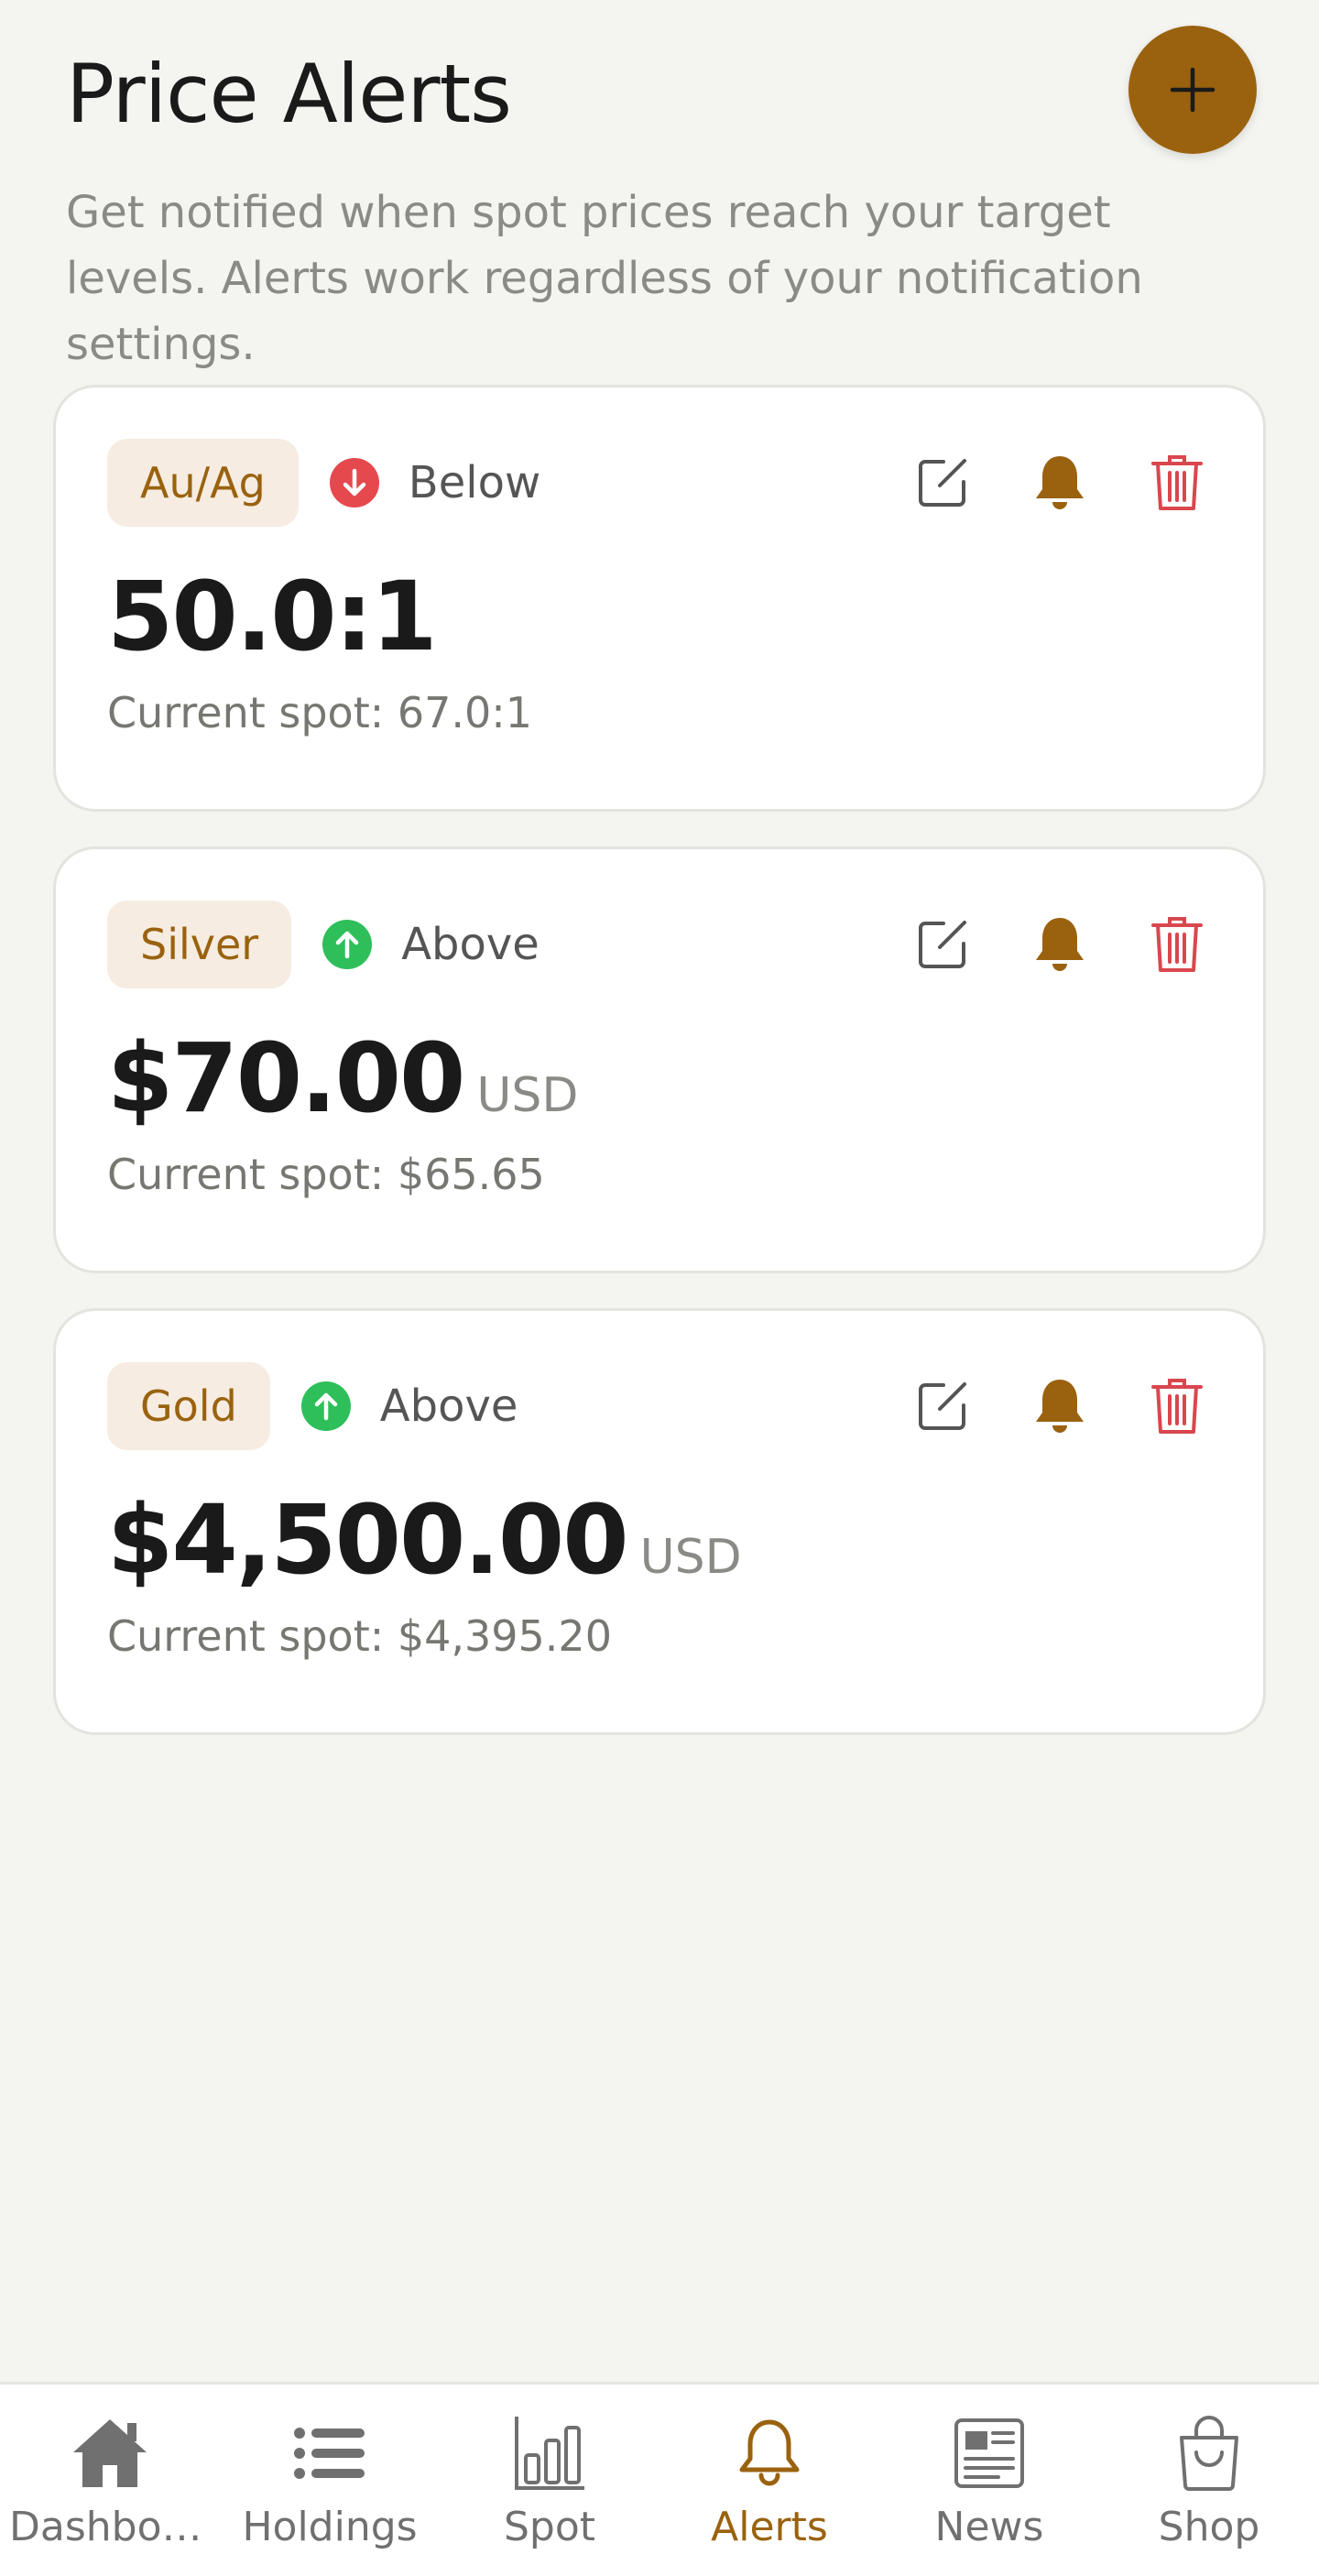 The width and height of the screenshot is (1319, 2576). I want to click on nav-item-holdings: Holdings, so click(330, 2481).